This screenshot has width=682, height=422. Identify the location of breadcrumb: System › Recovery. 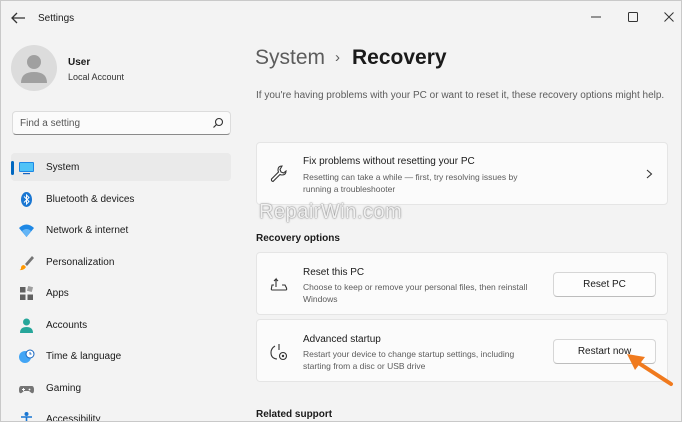
(351, 58).